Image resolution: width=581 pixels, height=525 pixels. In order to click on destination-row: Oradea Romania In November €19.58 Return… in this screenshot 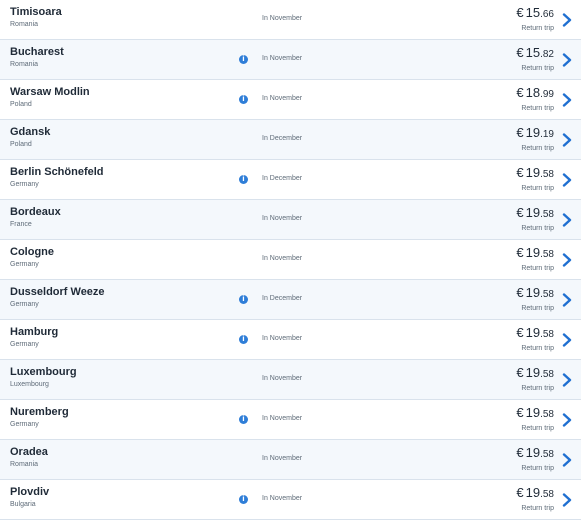, I will do `click(290, 460)`.